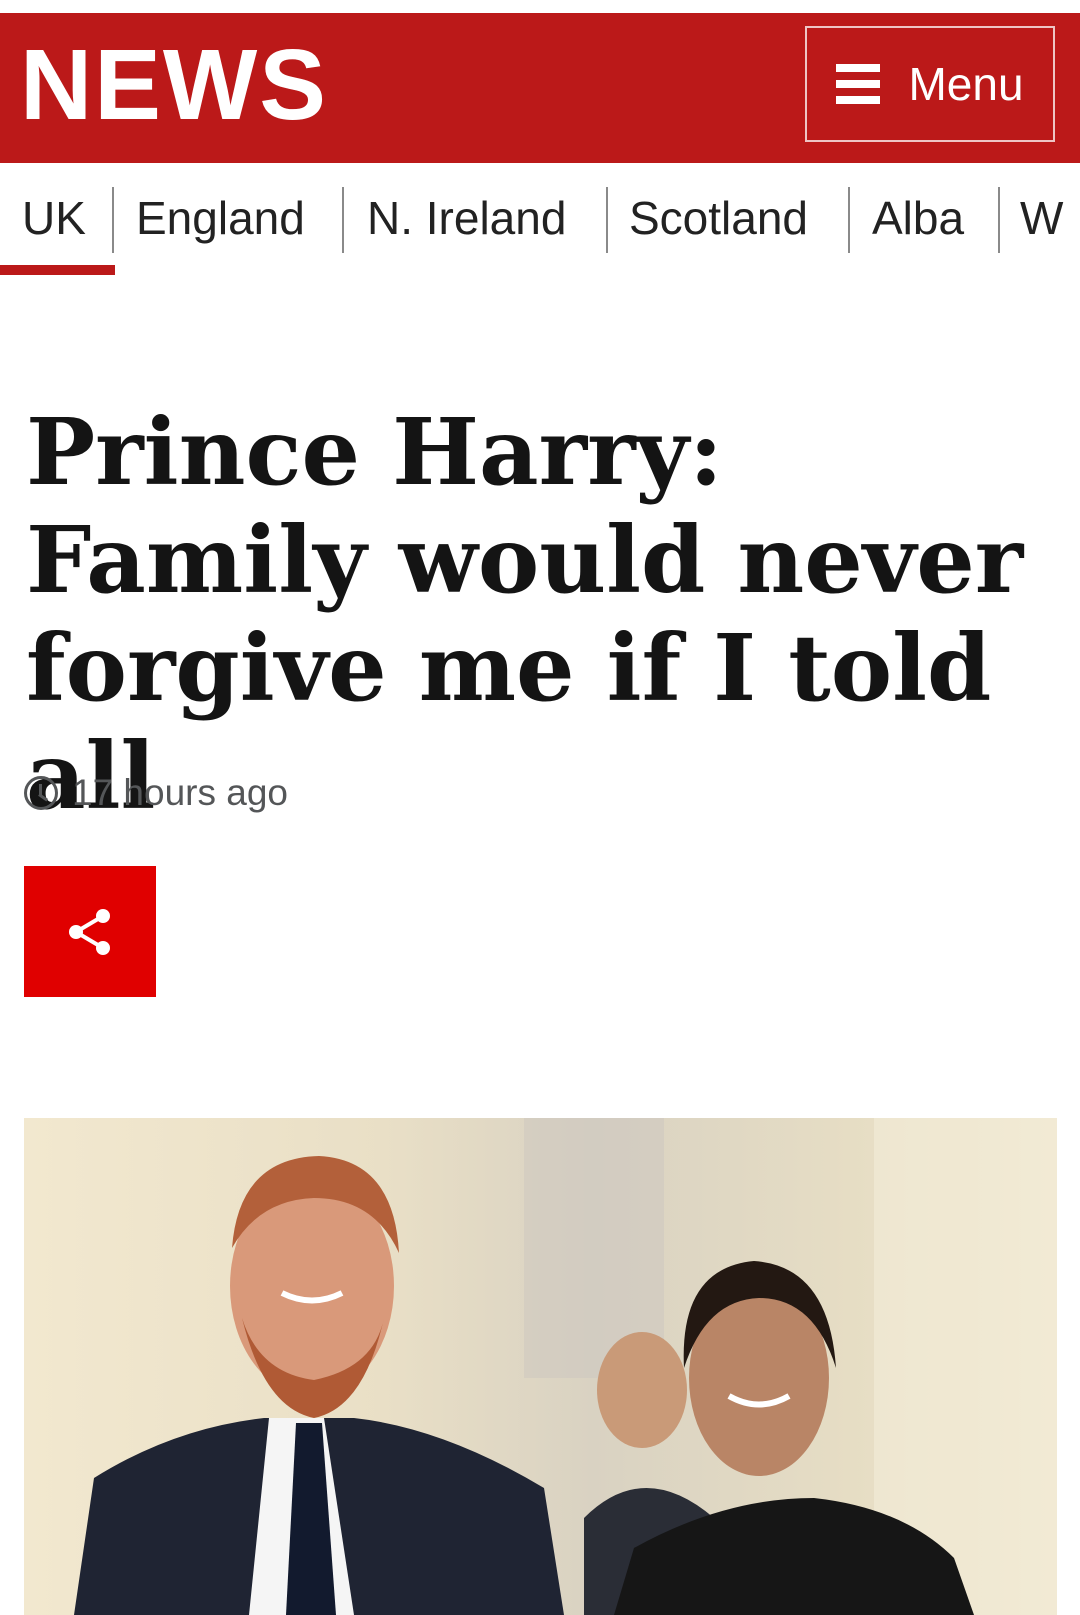  I want to click on nav-item-w: W, so click(1041, 218).